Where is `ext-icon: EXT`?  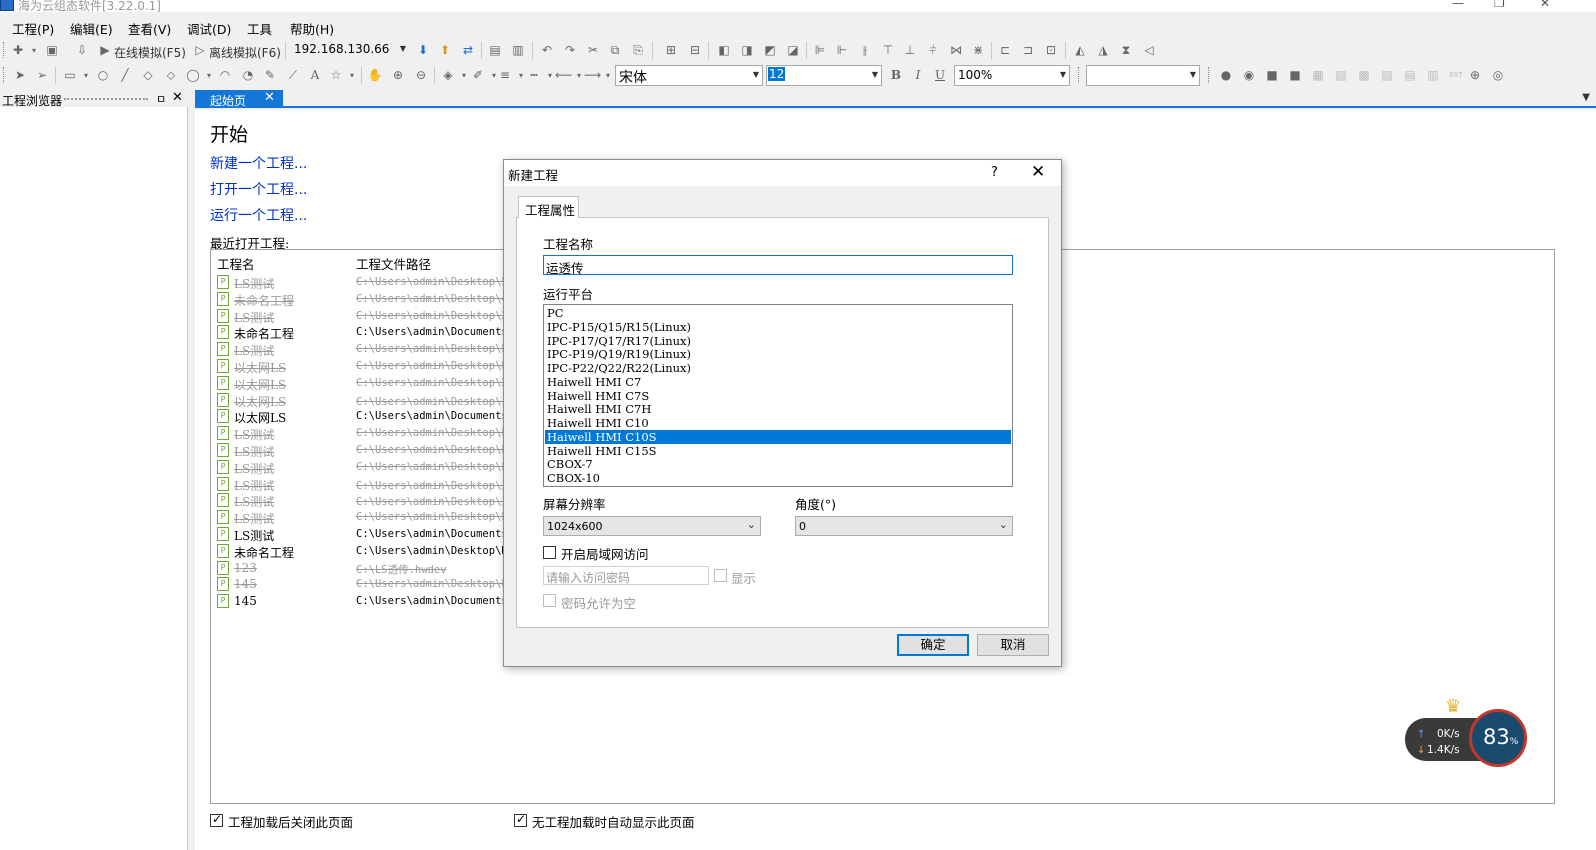
ext-icon: EXT is located at coordinates (1456, 75).